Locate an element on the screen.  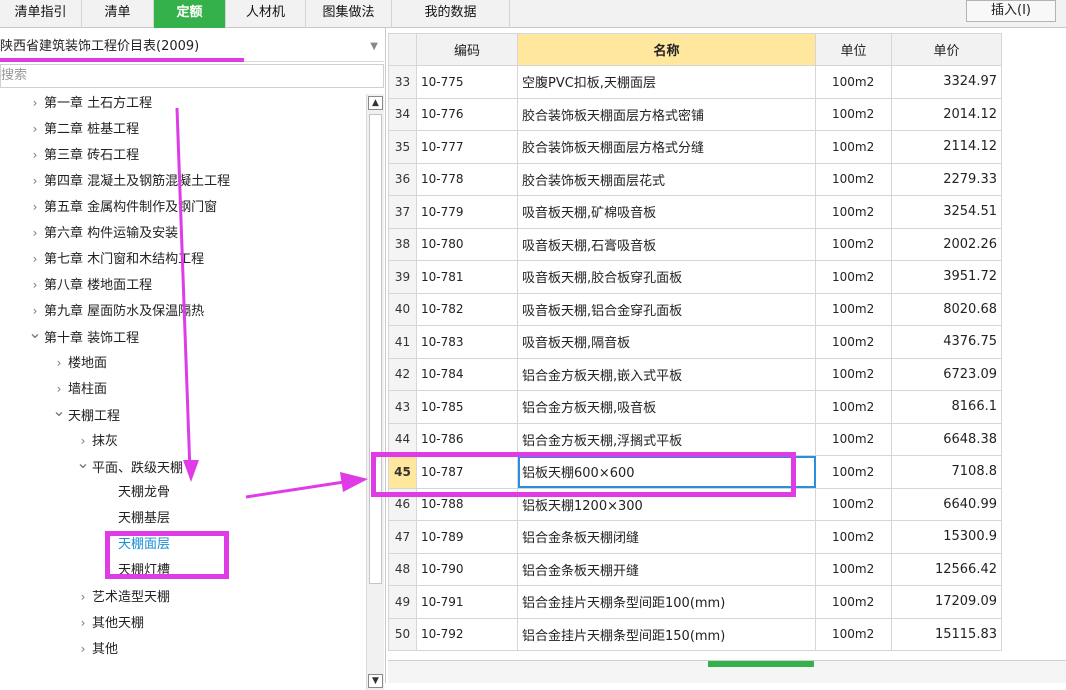
table-row: 33 10-775 空腹PVC扣板,天棚面层 100m2 3324.97 is located at coordinates (695, 82).